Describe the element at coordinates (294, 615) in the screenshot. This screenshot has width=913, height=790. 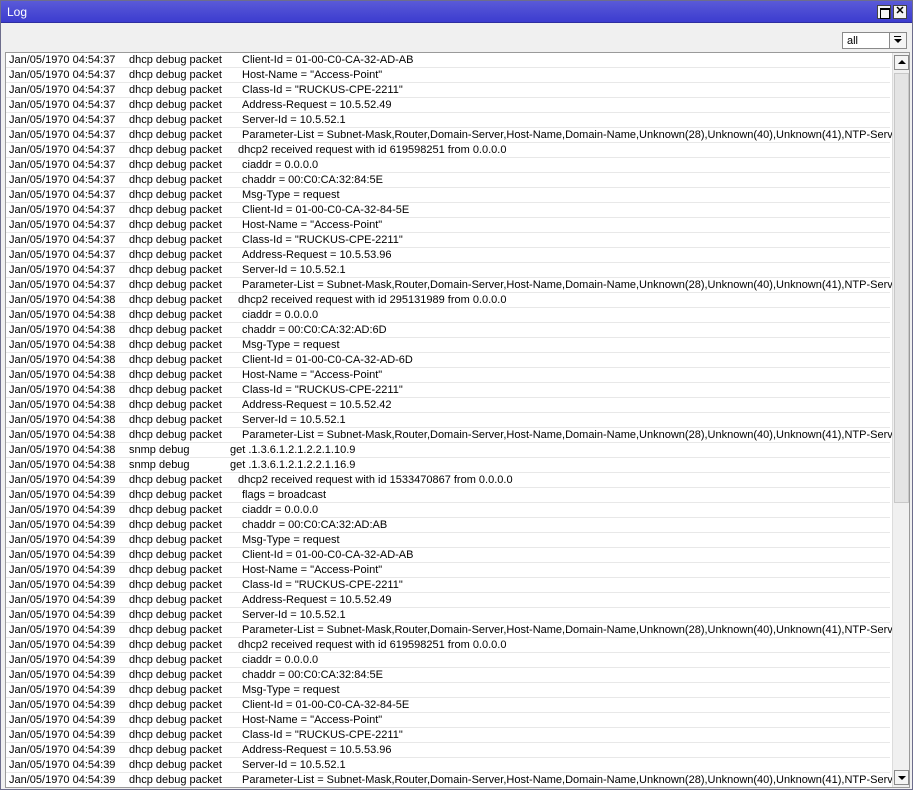
I see `log-message: Server-Id = 10.5.52.1` at that location.